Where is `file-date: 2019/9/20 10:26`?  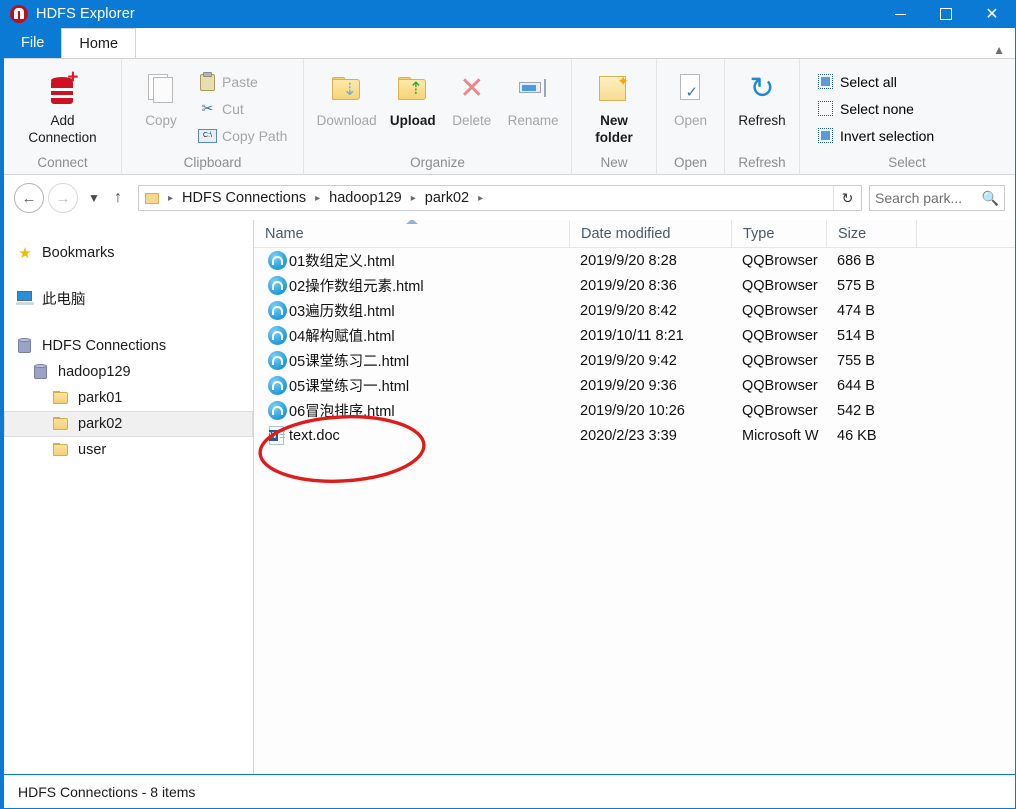
file-date: 2019/9/20 10:26 is located at coordinates (632, 410).